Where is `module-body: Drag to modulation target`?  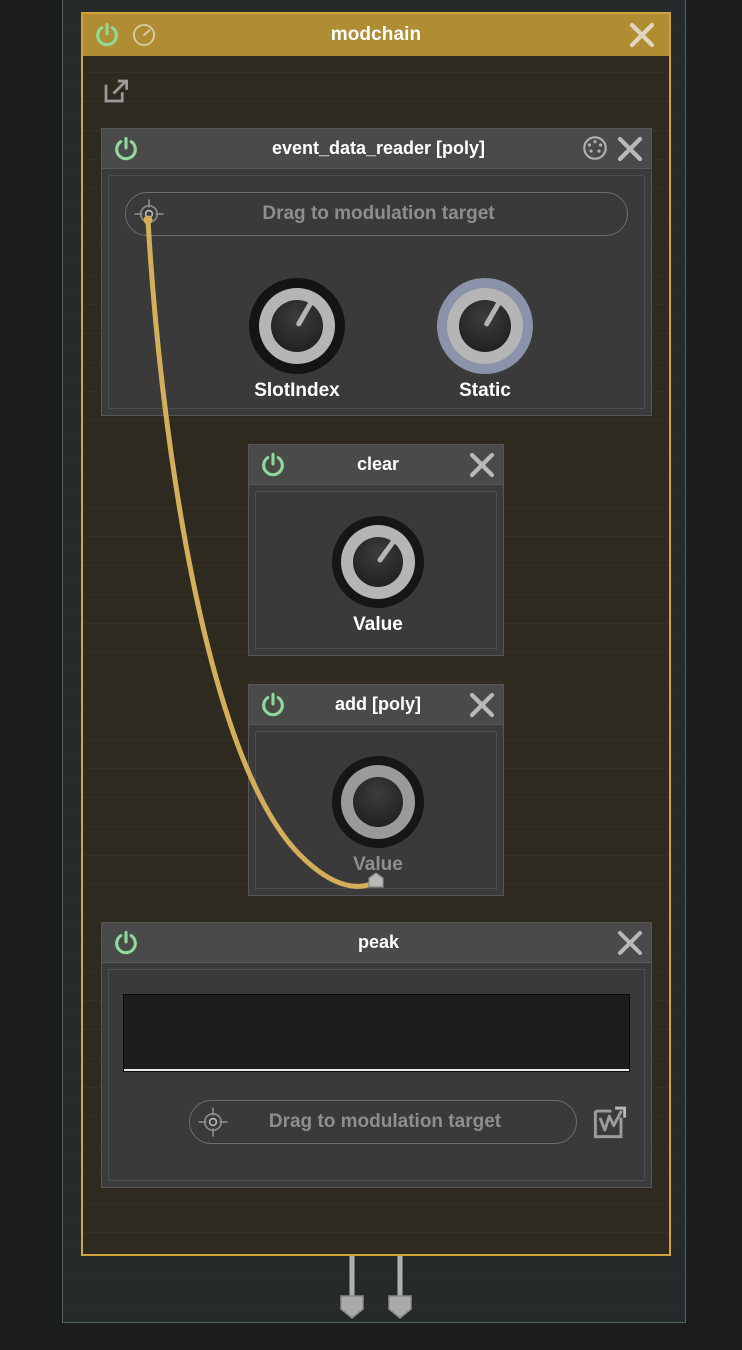 module-body: Drag to modulation target is located at coordinates (376, 1075).